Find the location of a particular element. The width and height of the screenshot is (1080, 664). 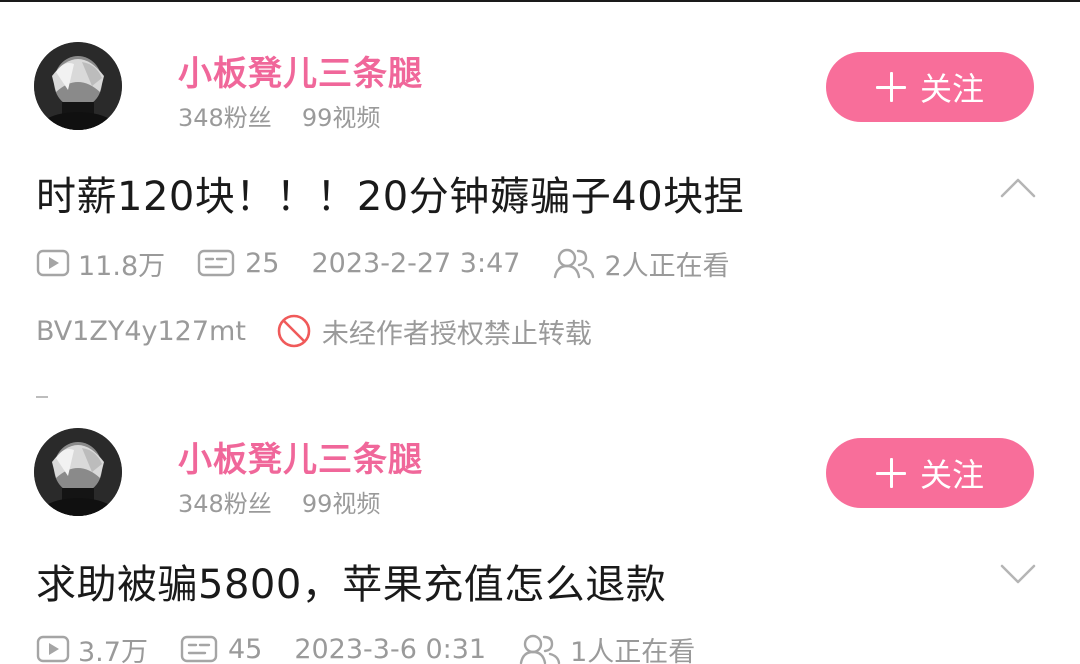

chevron-up-icon is located at coordinates (1018, 188).